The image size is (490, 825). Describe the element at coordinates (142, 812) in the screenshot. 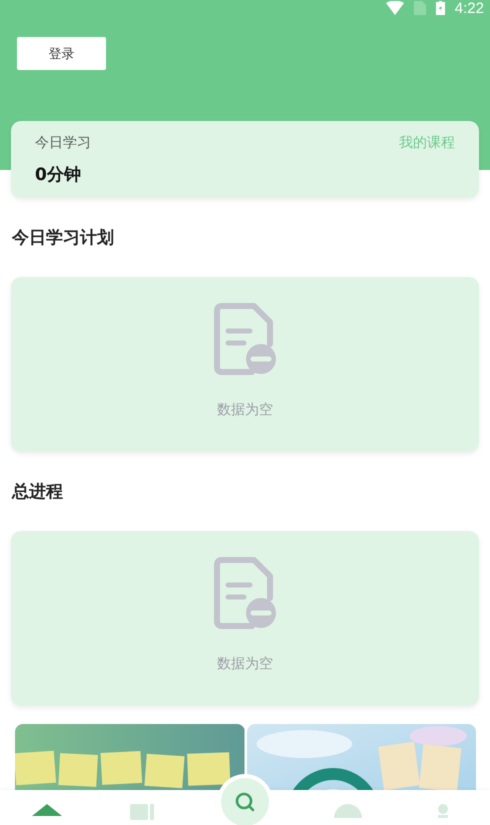

I see `book-icon` at that location.